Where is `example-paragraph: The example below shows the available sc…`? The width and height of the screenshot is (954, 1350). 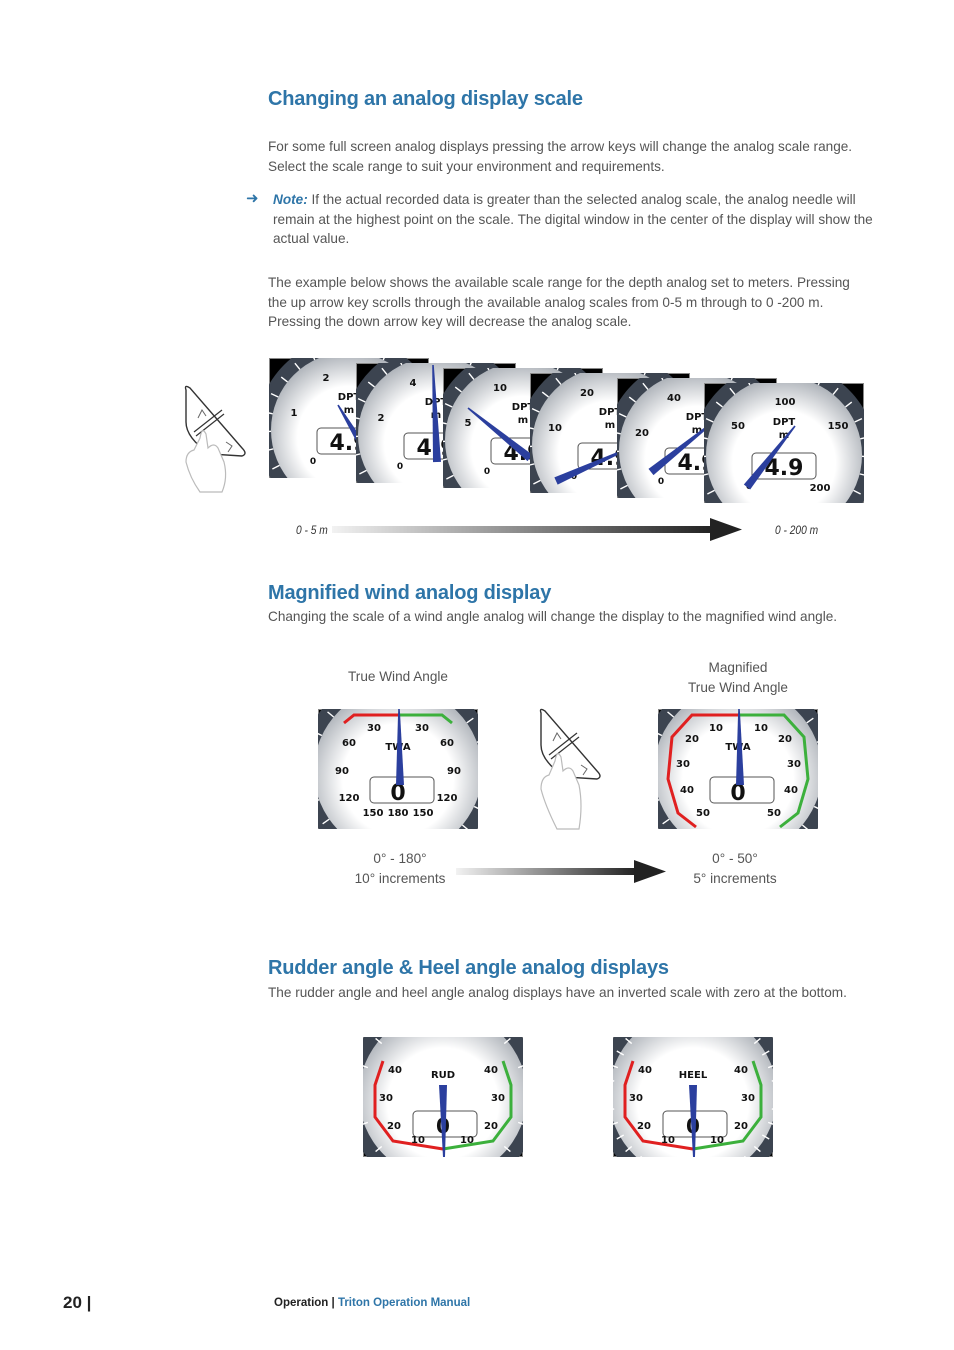
example-paragraph: The example below shows the available sc… is located at coordinates (559, 302).